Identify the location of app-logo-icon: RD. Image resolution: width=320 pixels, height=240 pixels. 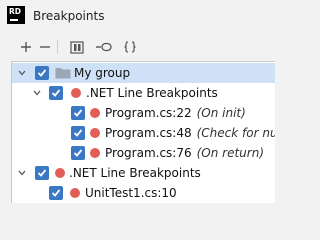
(16, 15).